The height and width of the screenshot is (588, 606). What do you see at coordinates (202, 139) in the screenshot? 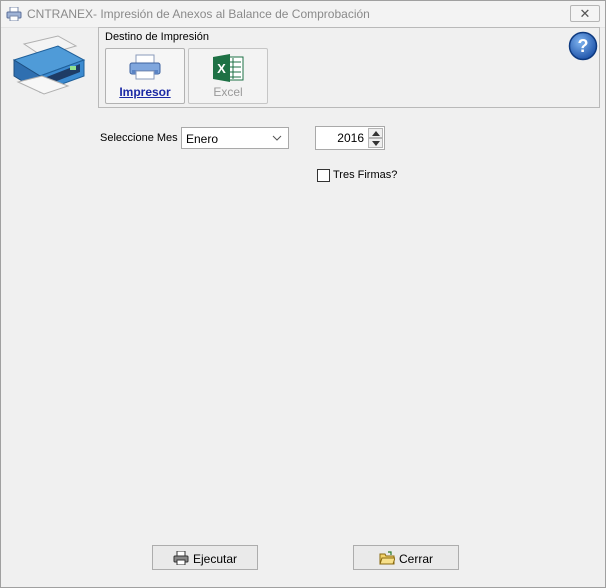
I see `mes-value: Enero` at bounding box center [202, 139].